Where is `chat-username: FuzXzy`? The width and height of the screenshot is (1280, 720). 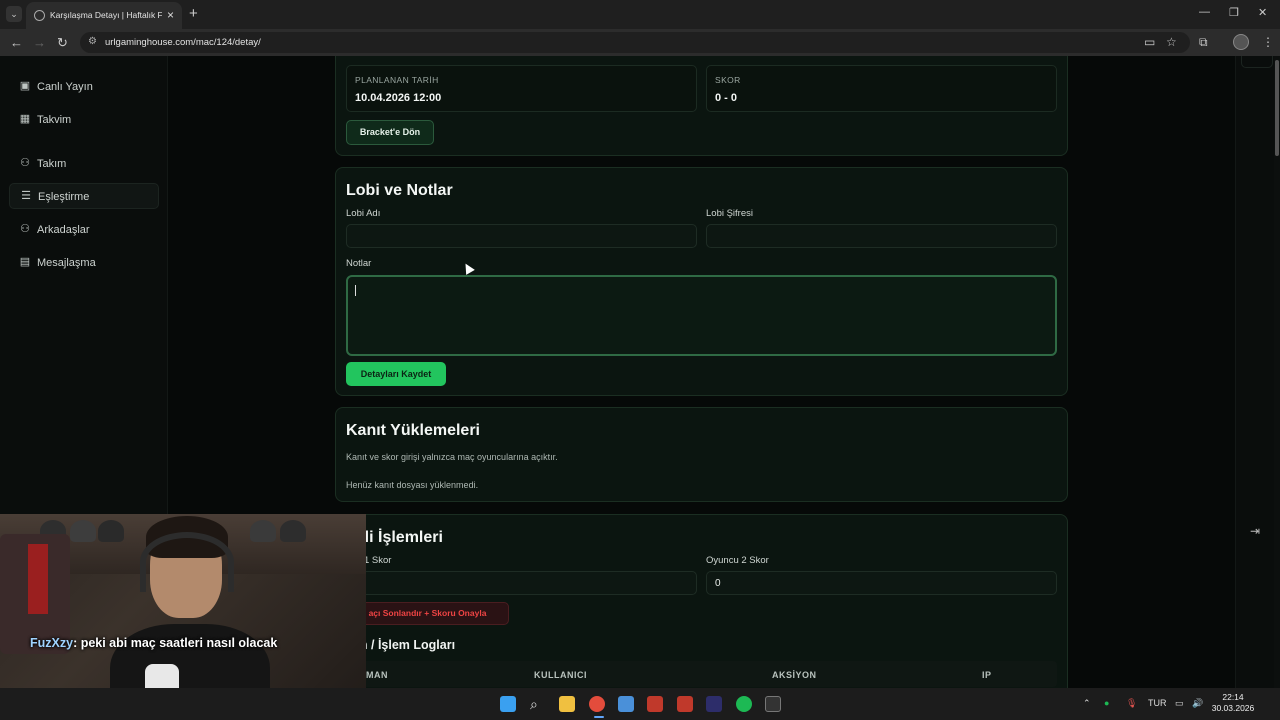
chat-username: FuzXzy is located at coordinates (52, 643).